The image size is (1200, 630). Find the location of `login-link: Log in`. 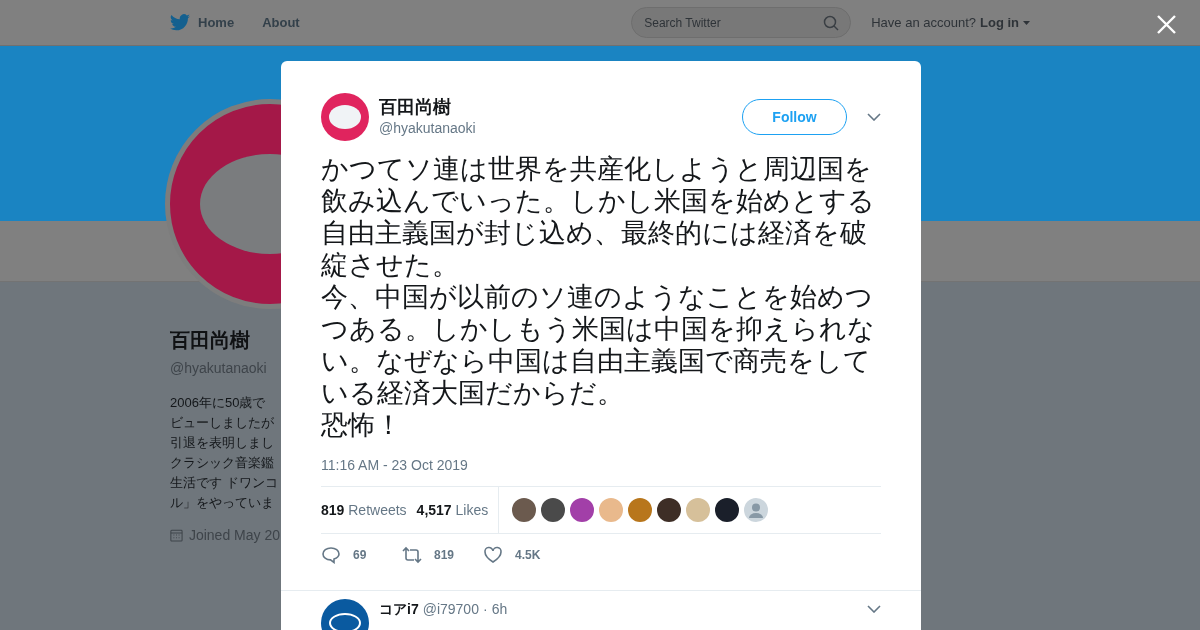

login-link: Log in is located at coordinates (1005, 22).